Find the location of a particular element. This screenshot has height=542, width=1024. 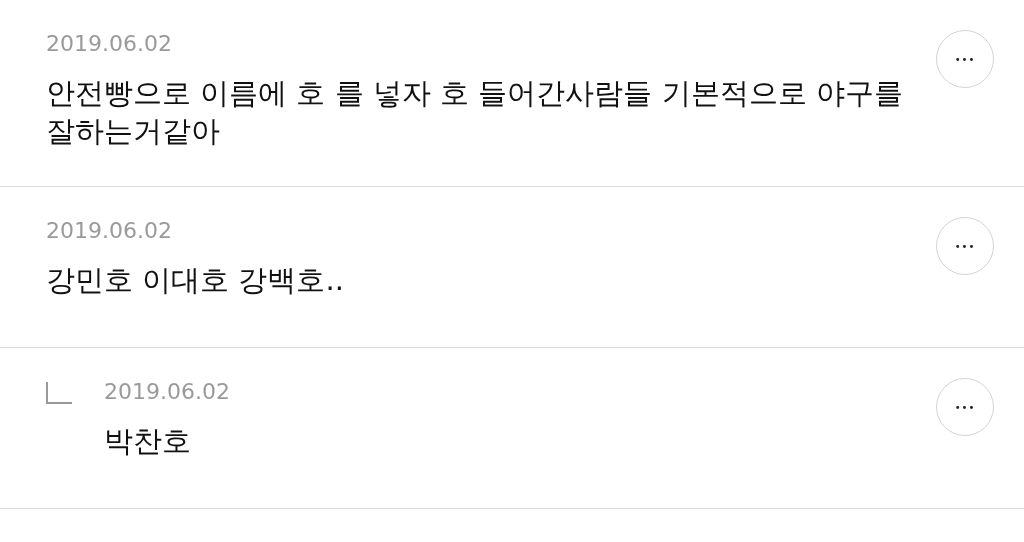

comment-text: 안전빵으로 이름에 호 를 넣자 호 들어간사람들 기본적으로 야구를 잘하는거같아 is located at coordinates (475, 112).